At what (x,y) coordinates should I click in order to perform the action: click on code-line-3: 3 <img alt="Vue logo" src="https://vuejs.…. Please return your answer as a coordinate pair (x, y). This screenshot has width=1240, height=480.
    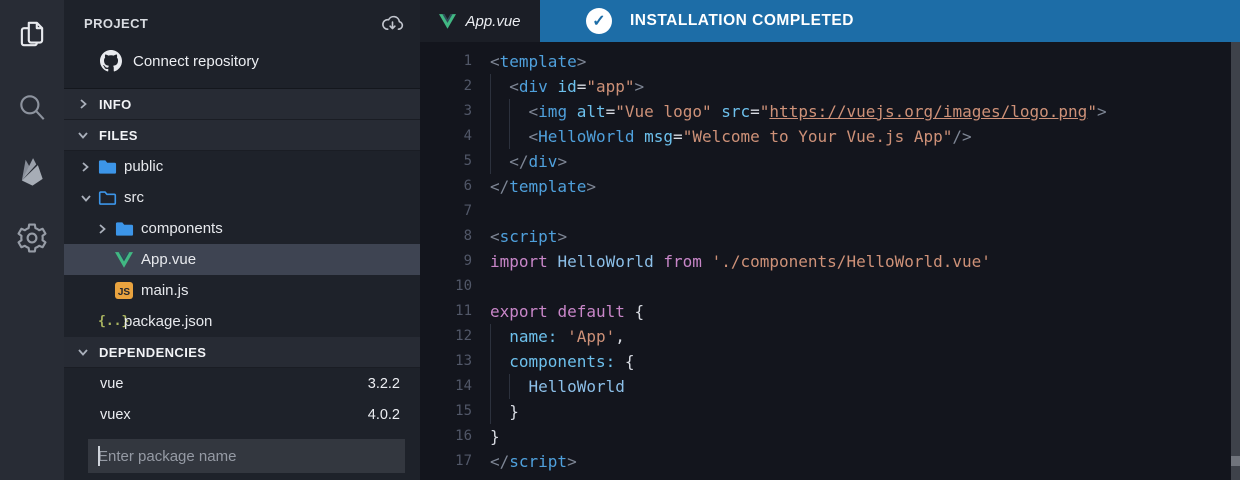
    Looking at the image, I should click on (830, 111).